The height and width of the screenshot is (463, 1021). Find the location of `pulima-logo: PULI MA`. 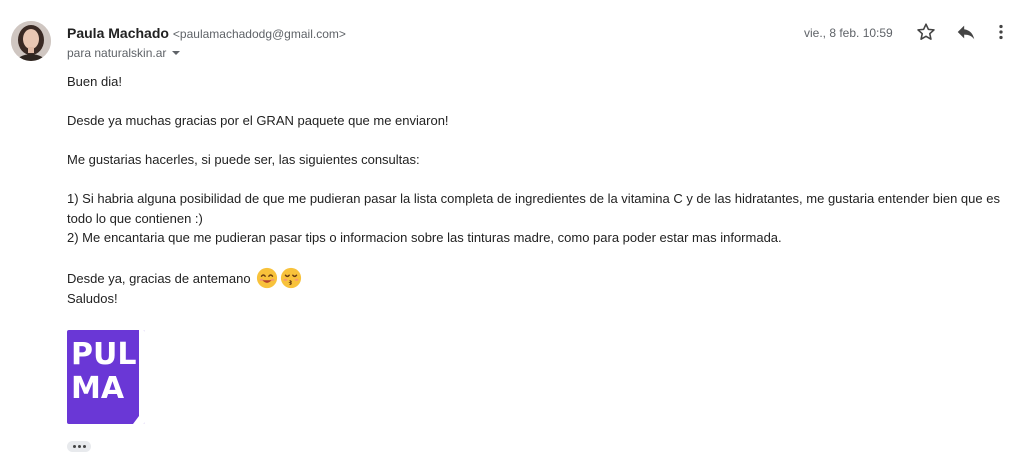

pulima-logo: PULI MA is located at coordinates (106, 377).